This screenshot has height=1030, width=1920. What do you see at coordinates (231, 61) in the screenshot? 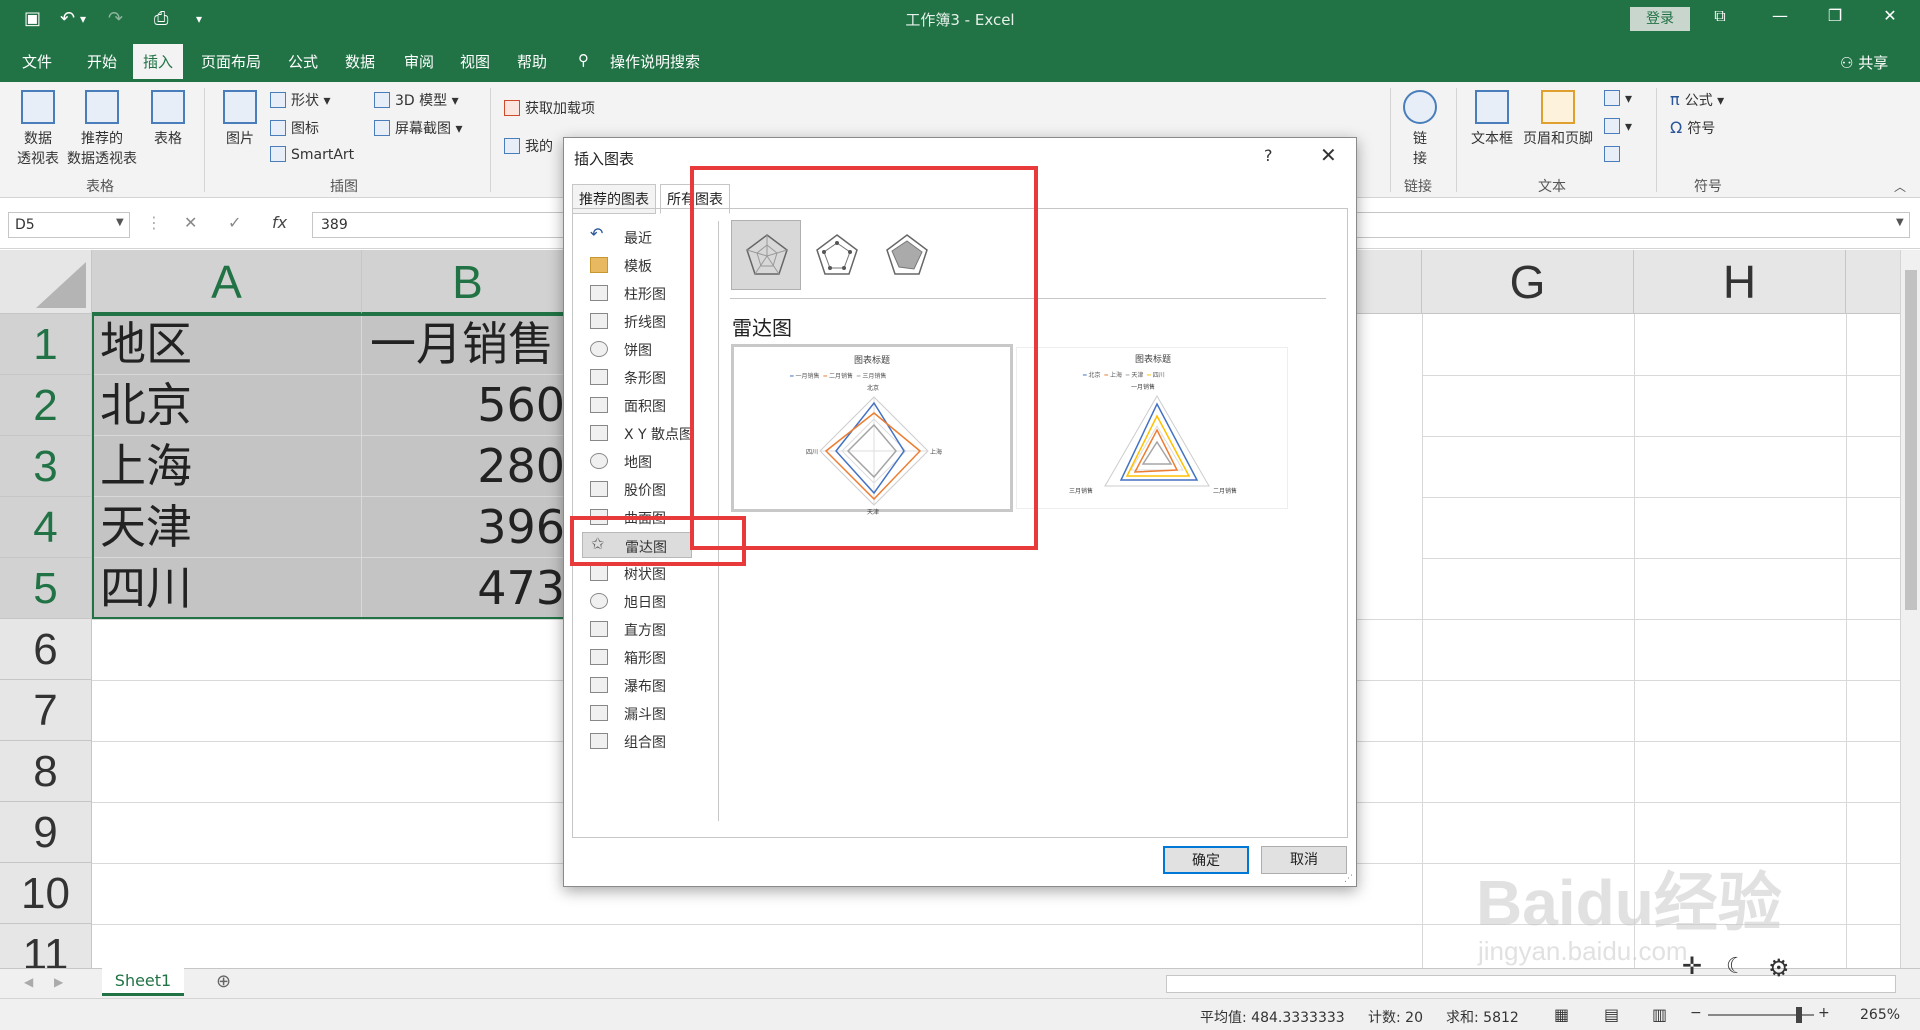
I see `tab-page-layout: 页面布局` at bounding box center [231, 61].